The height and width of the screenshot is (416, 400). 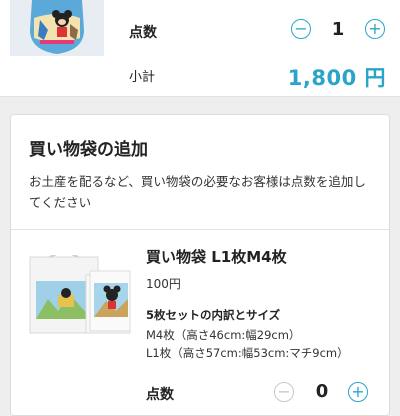 What do you see at coordinates (88, 150) in the screenshot?
I see `section-title: 買い物袋の追加` at bounding box center [88, 150].